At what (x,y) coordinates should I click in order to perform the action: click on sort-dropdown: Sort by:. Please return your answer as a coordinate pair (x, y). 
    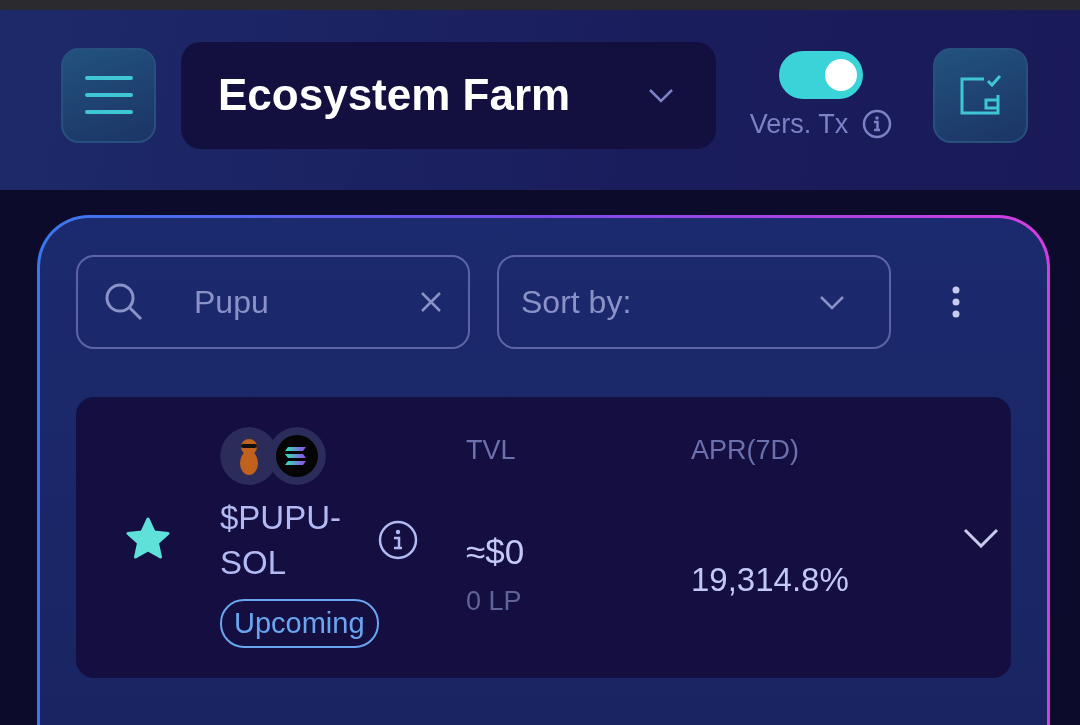
    Looking at the image, I should click on (694, 302).